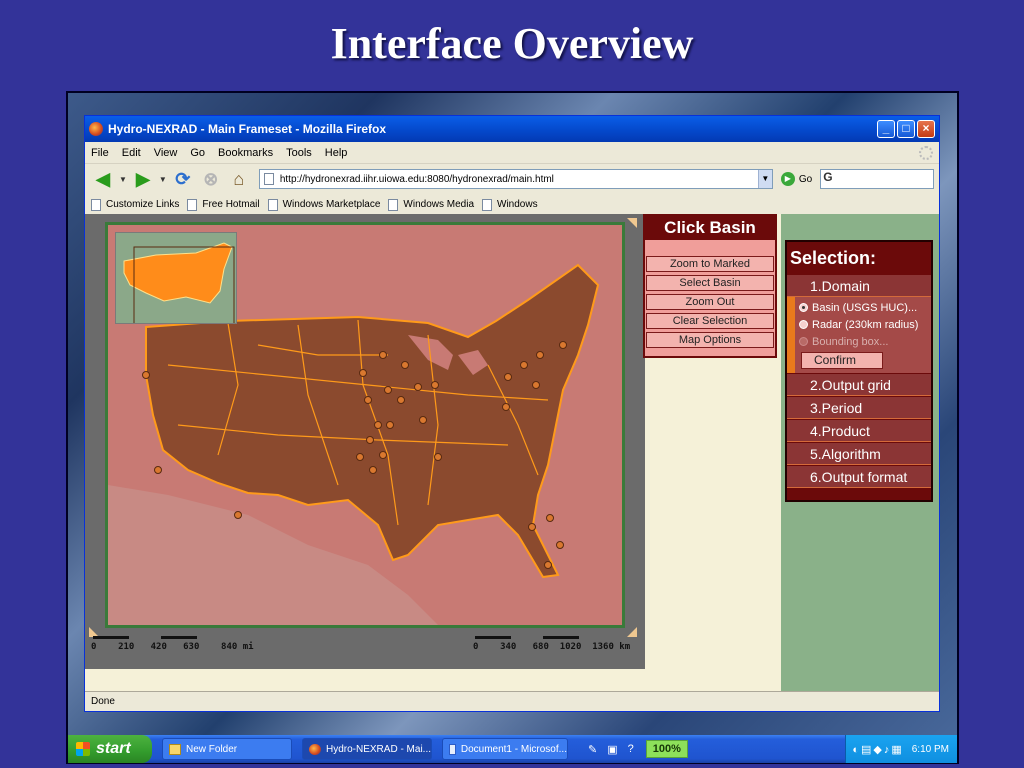 The width and height of the screenshot is (1024, 768). What do you see at coordinates (859, 431) in the screenshot?
I see `step-product: 4.Product` at bounding box center [859, 431].